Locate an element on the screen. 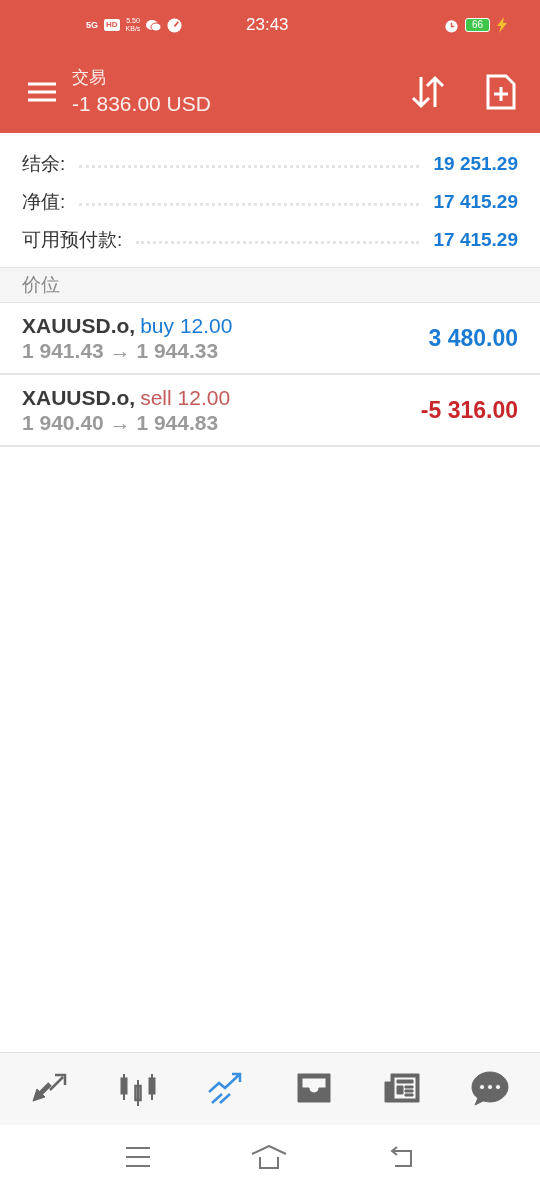  menu-button is located at coordinates (42, 91).